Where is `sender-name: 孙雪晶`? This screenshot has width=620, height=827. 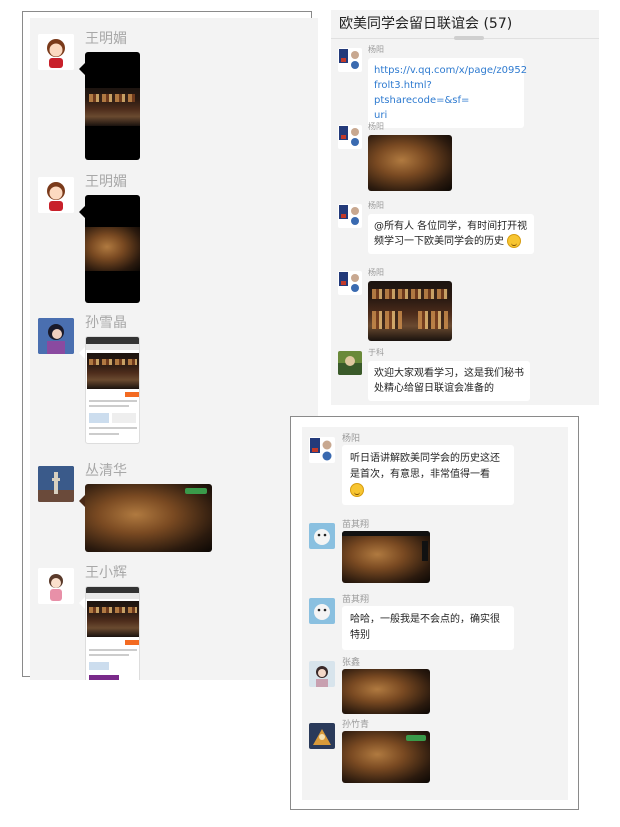
sender-name: 孙雪晶 is located at coordinates (106, 323).